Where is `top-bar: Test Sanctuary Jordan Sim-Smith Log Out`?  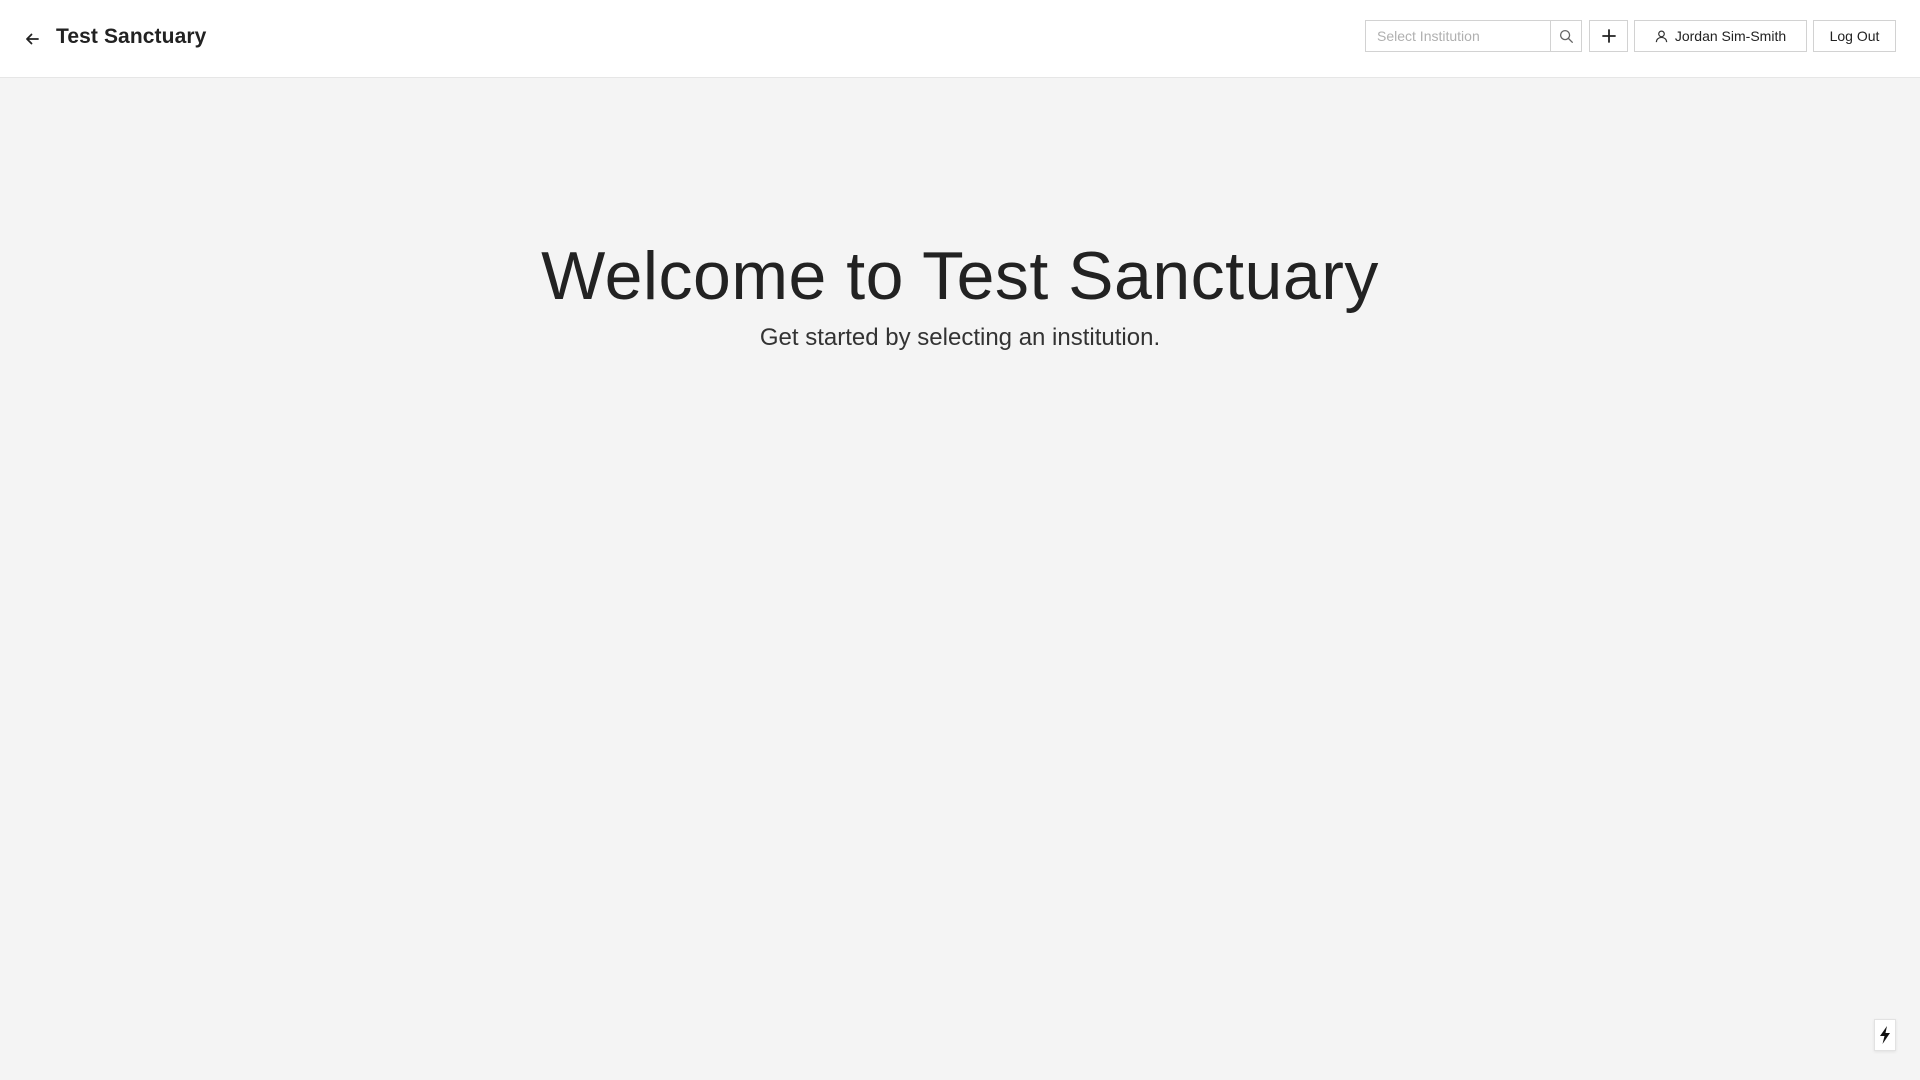 top-bar: Test Sanctuary Jordan Sim-Smith Log Out is located at coordinates (960, 39).